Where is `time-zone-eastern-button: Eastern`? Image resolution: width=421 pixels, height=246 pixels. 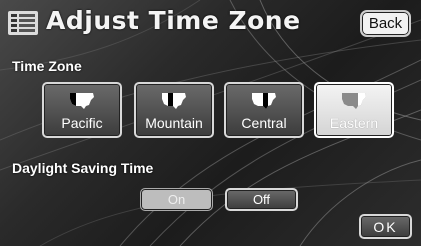 time-zone-eastern-button: Eastern is located at coordinates (354, 110).